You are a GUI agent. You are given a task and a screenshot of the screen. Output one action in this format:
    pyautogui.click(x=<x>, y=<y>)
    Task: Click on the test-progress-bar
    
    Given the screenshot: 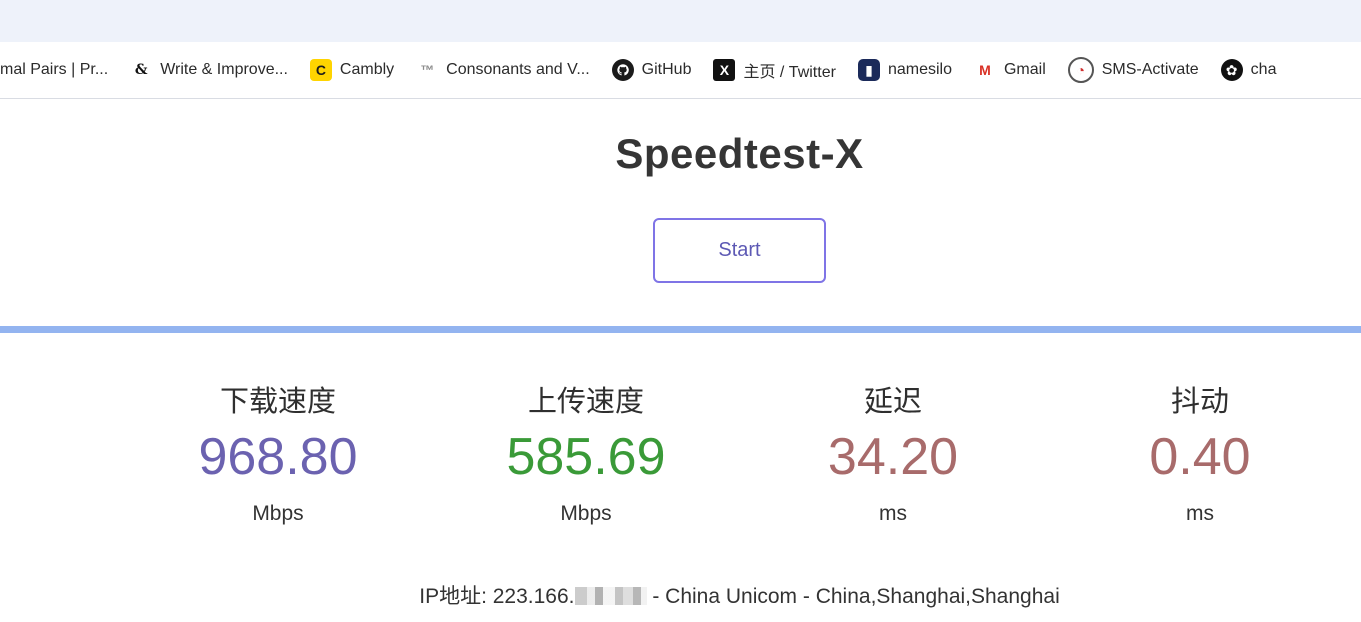 What is the action you would take?
    pyautogui.click(x=680, y=329)
    